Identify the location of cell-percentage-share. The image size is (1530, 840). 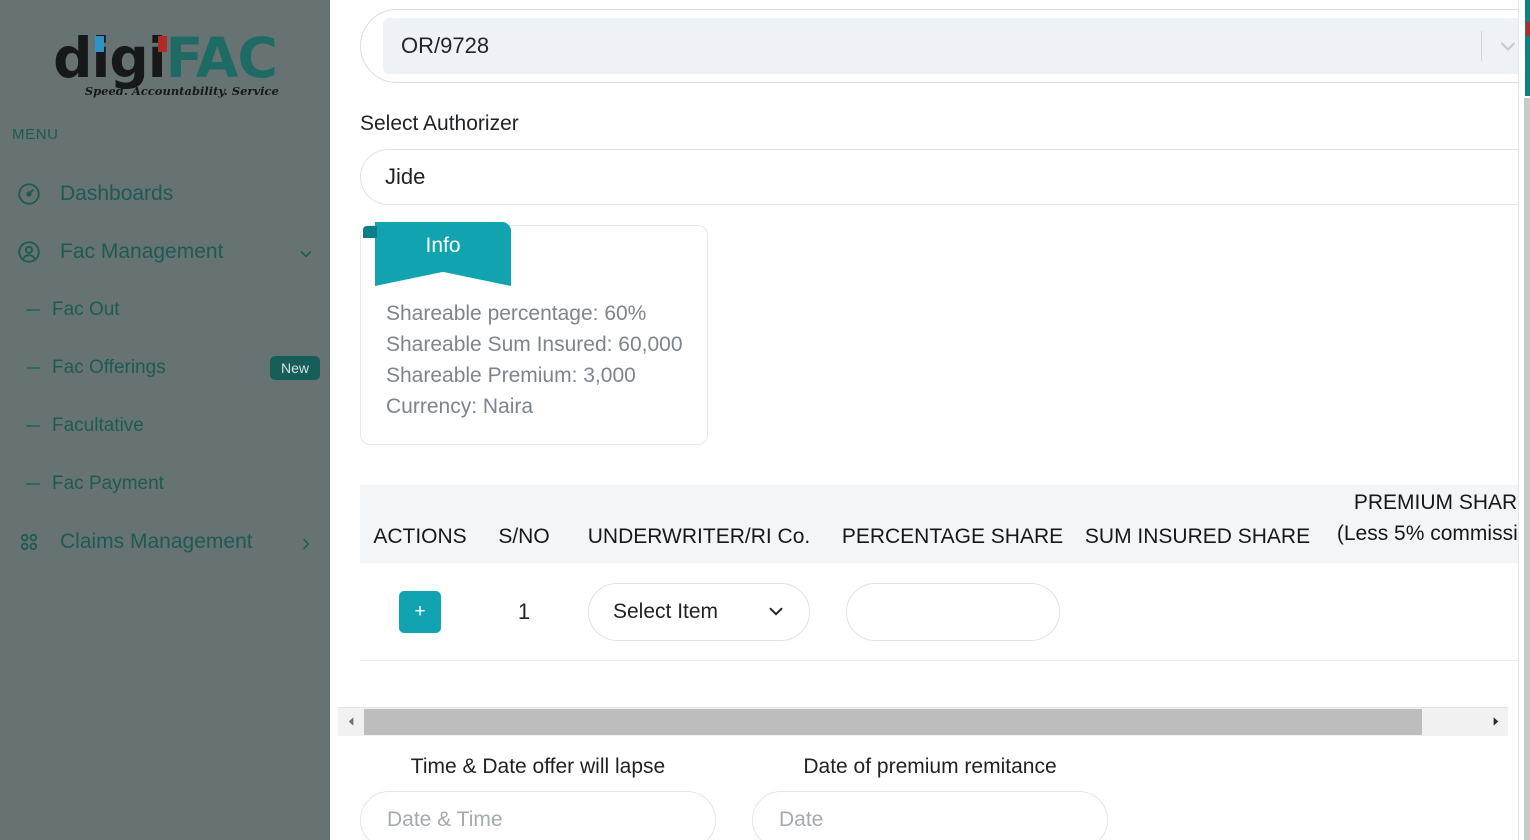
(952, 611).